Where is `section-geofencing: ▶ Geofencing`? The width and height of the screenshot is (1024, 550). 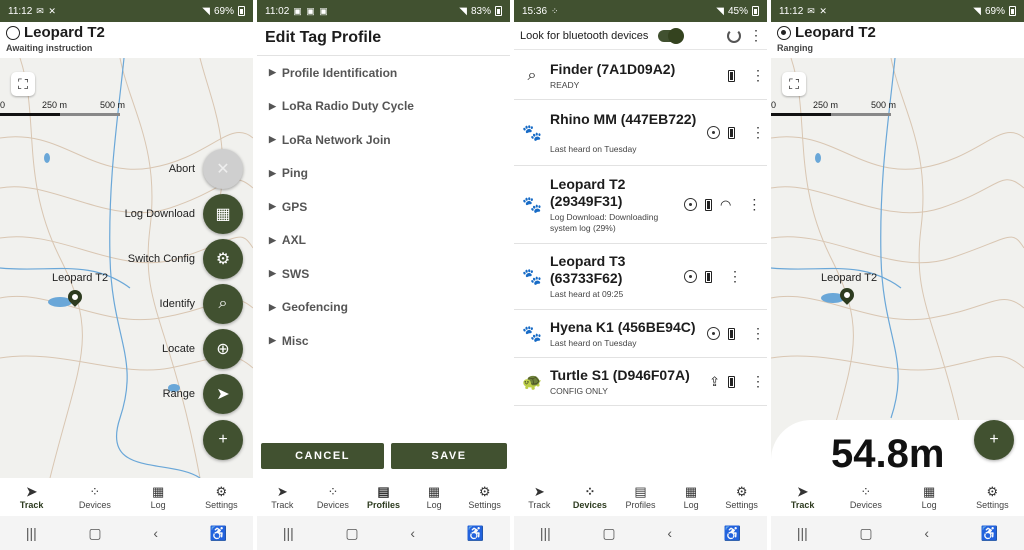
section-geofencing: ▶ Geofencing is located at coordinates (383, 308).